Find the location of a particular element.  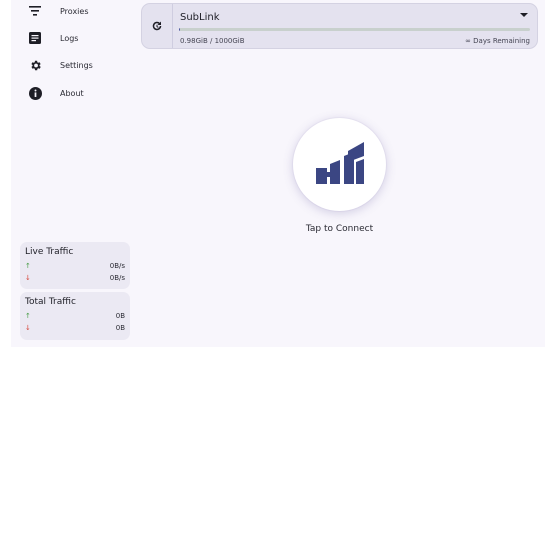

refresh-icon is located at coordinates (157, 26).